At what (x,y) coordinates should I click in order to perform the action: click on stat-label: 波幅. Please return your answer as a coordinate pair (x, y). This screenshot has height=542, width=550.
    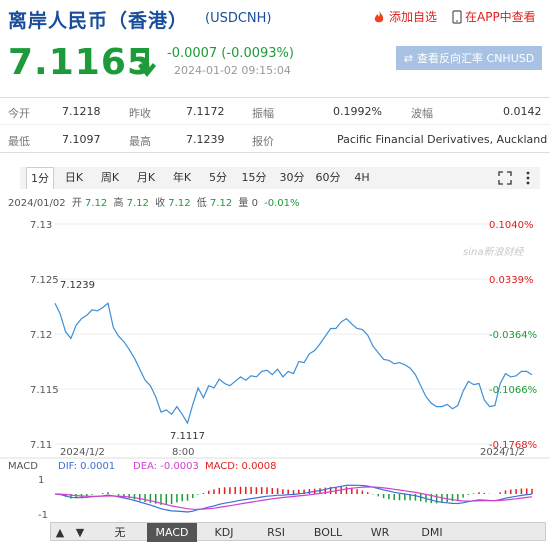
    Looking at the image, I should click on (422, 113).